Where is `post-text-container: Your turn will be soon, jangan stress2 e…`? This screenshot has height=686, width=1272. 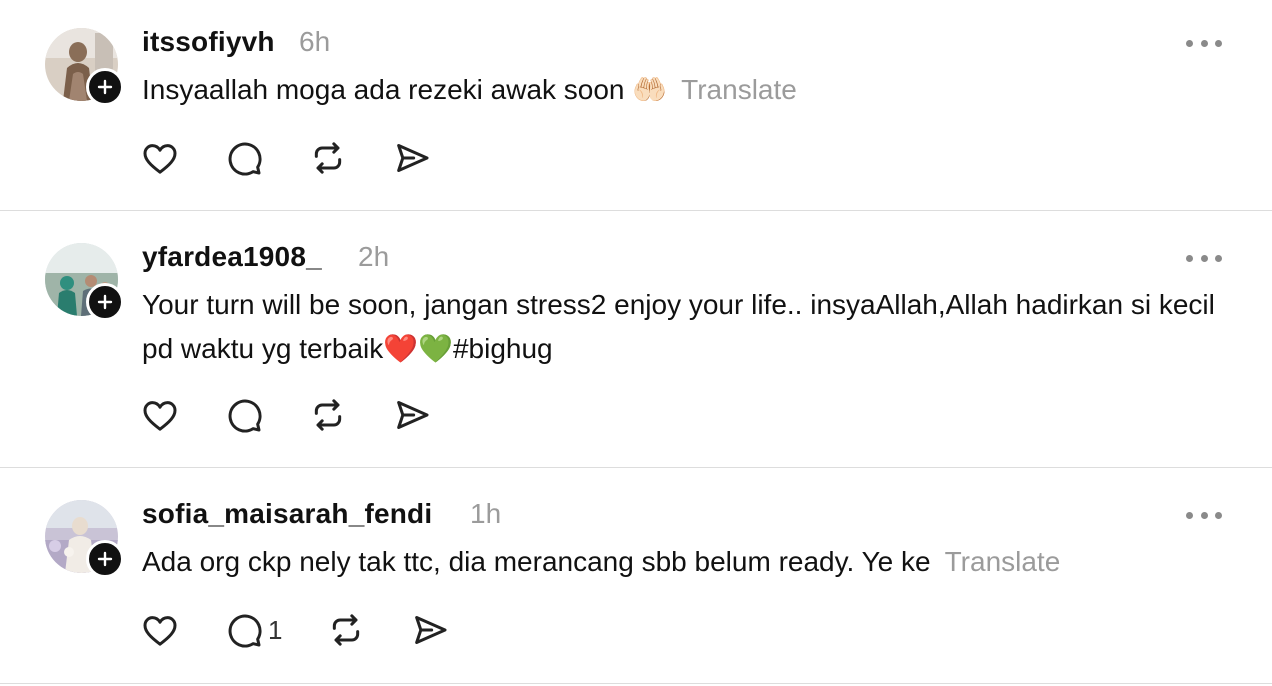
post-text-container: Your turn will be soon, jangan stress2 e… is located at coordinates (687, 327).